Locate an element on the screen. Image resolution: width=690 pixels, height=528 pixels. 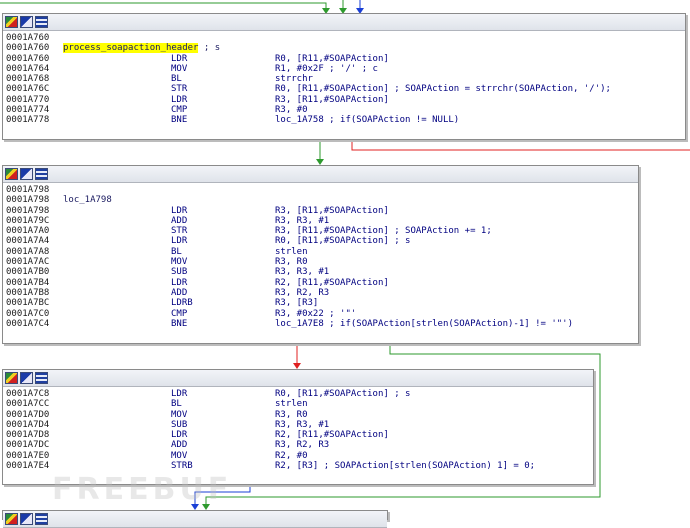
address: 0001A7A8 is located at coordinates (28, 251).